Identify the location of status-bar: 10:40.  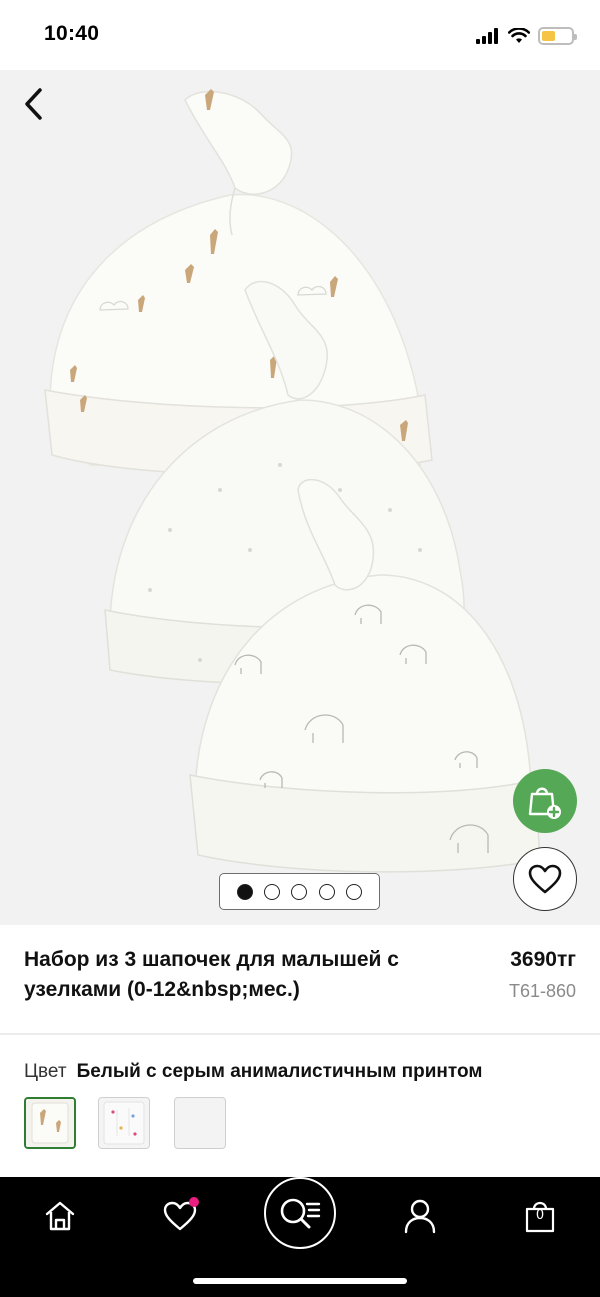
(300, 35).